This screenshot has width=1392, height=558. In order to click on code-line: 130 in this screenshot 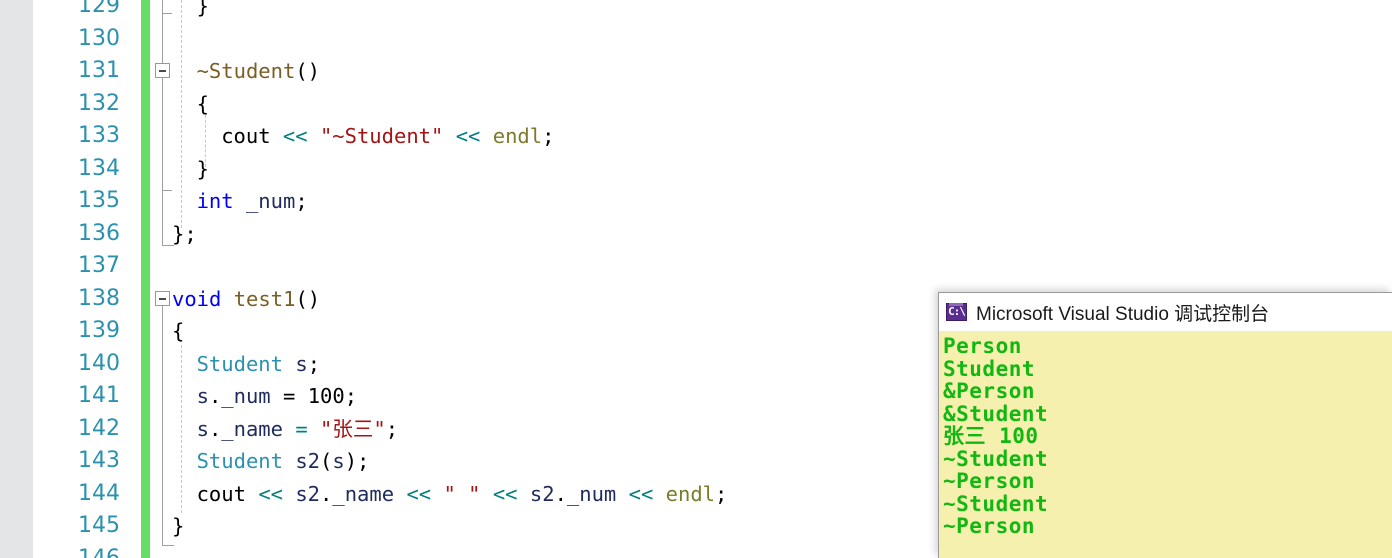, I will do `click(696, 39)`.